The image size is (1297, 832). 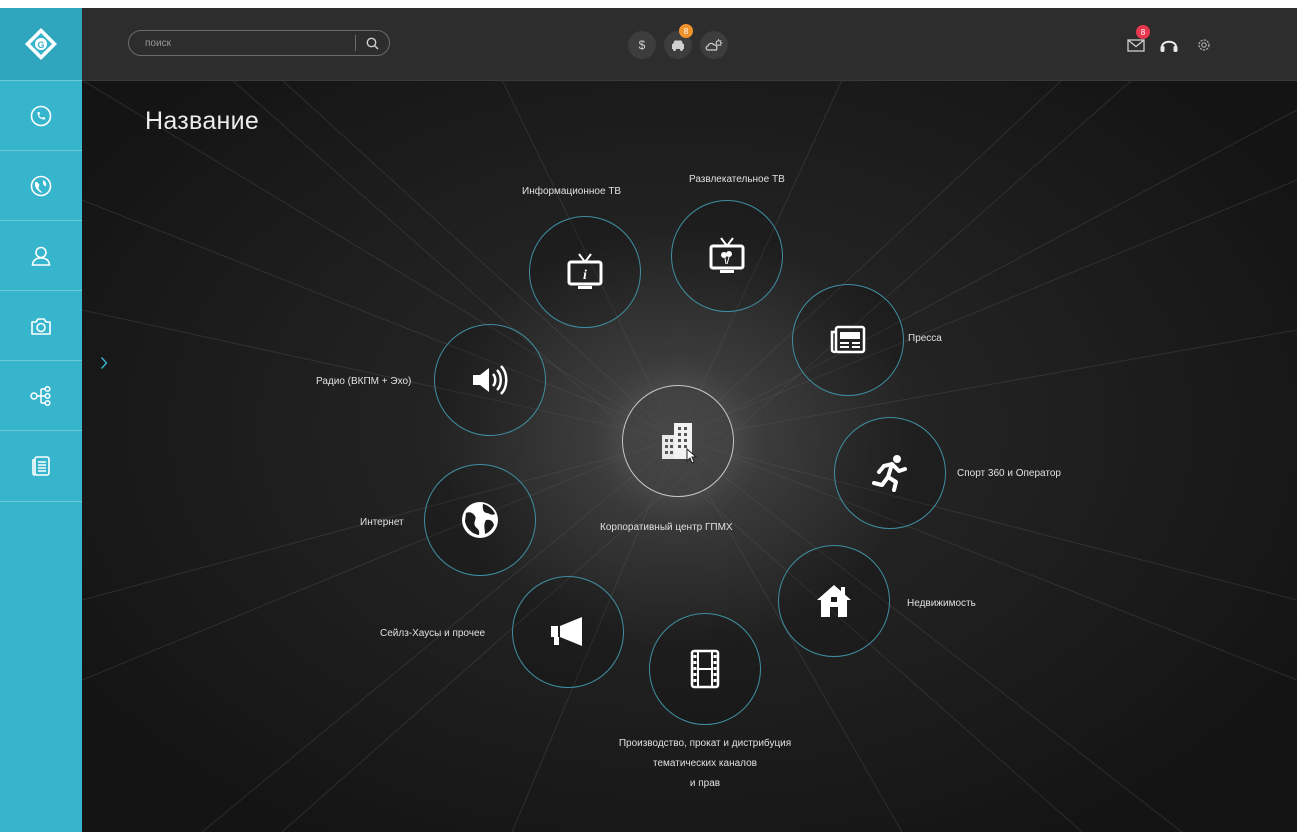 I want to click on service-press, so click(x=848, y=340).